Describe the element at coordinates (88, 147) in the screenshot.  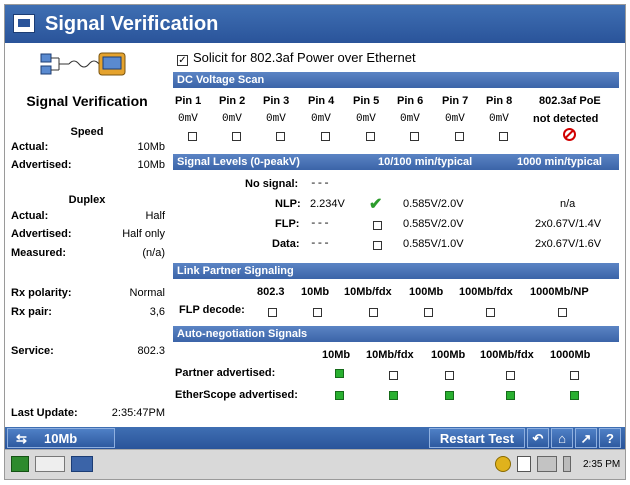
I see `speed-actual-row: Actual: 10Mb` at that location.